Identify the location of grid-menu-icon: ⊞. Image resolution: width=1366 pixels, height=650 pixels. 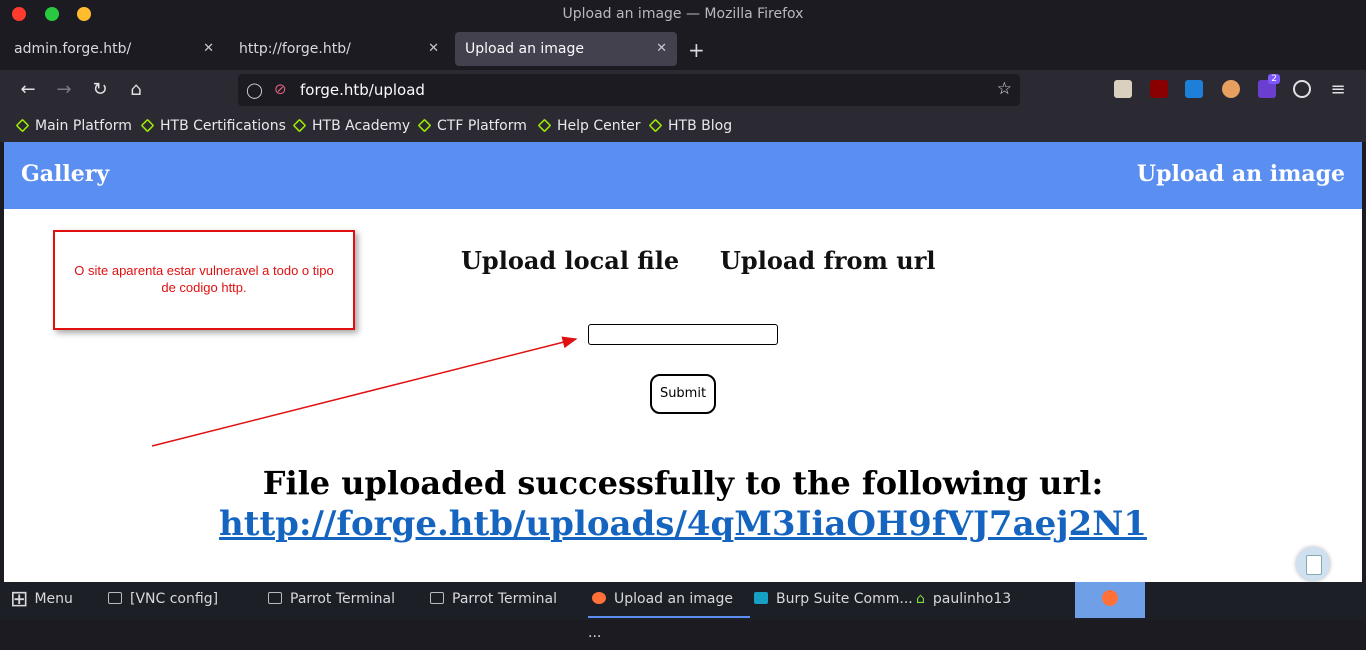
(19, 599).